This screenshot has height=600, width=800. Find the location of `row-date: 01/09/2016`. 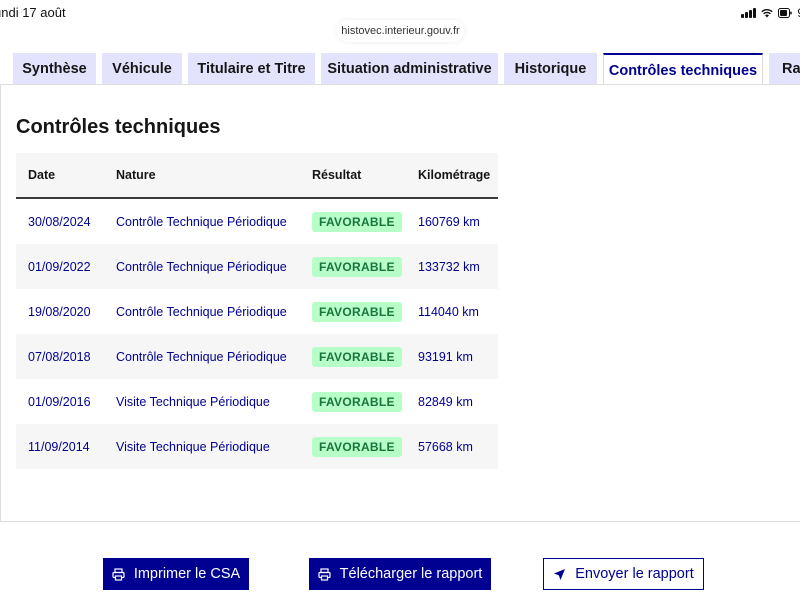

row-date: 01/09/2016 is located at coordinates (59, 402).